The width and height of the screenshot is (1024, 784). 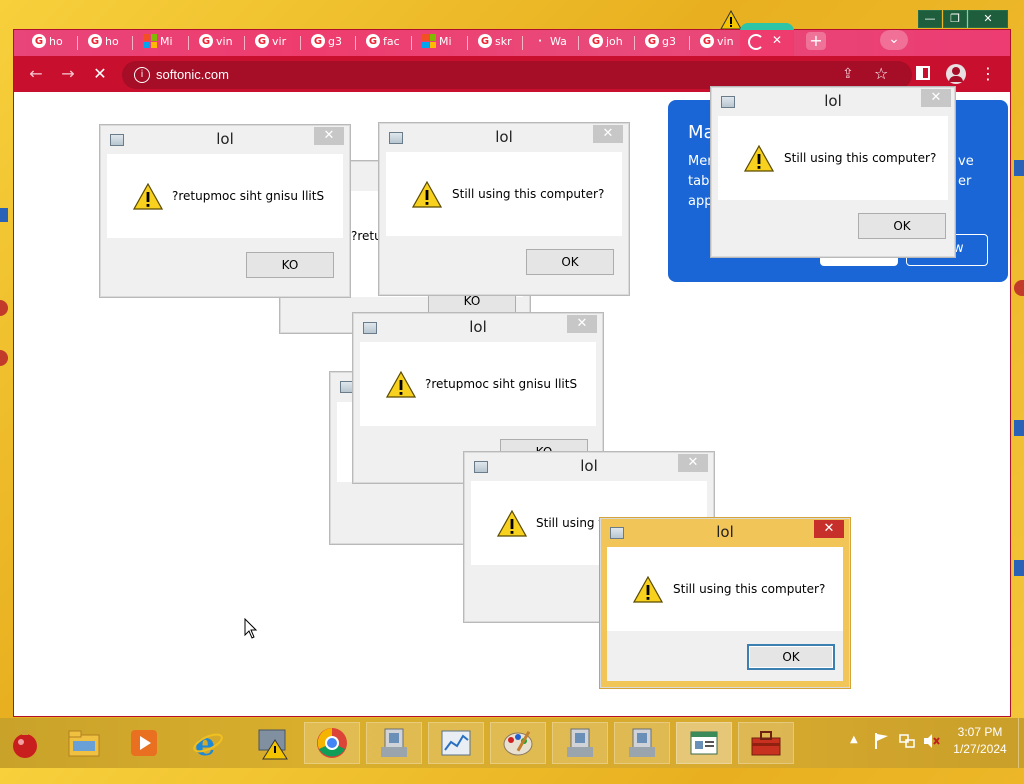 What do you see at coordinates (955, 19) in the screenshot?
I see `restore-button: ❐` at bounding box center [955, 19].